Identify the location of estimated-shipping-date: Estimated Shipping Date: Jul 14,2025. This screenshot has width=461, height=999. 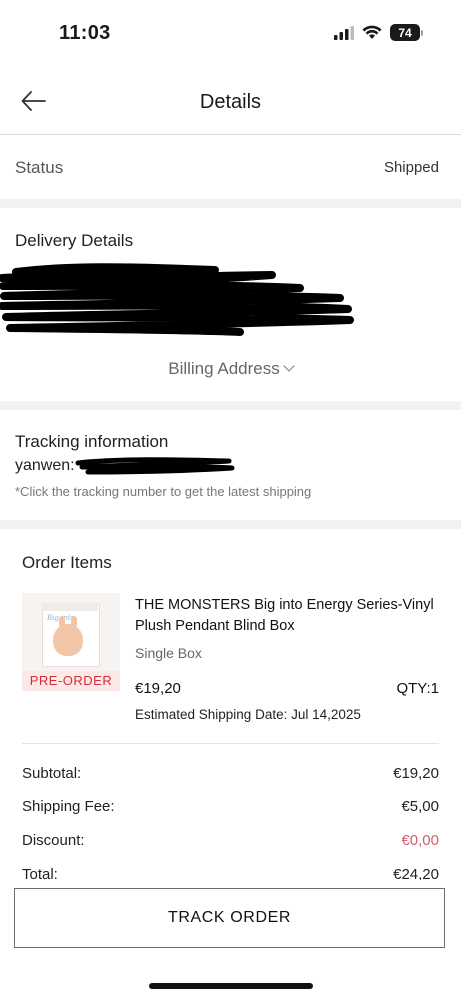
(248, 714).